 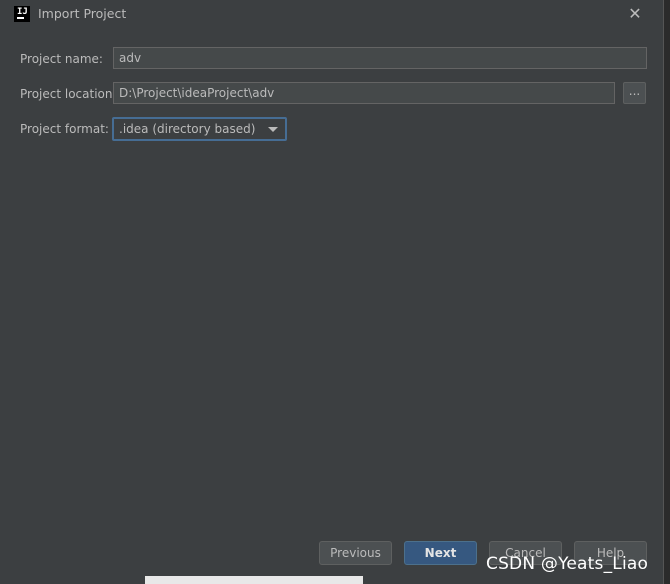 I want to click on title-bar: IJ Import Project ✕, so click(x=331, y=14).